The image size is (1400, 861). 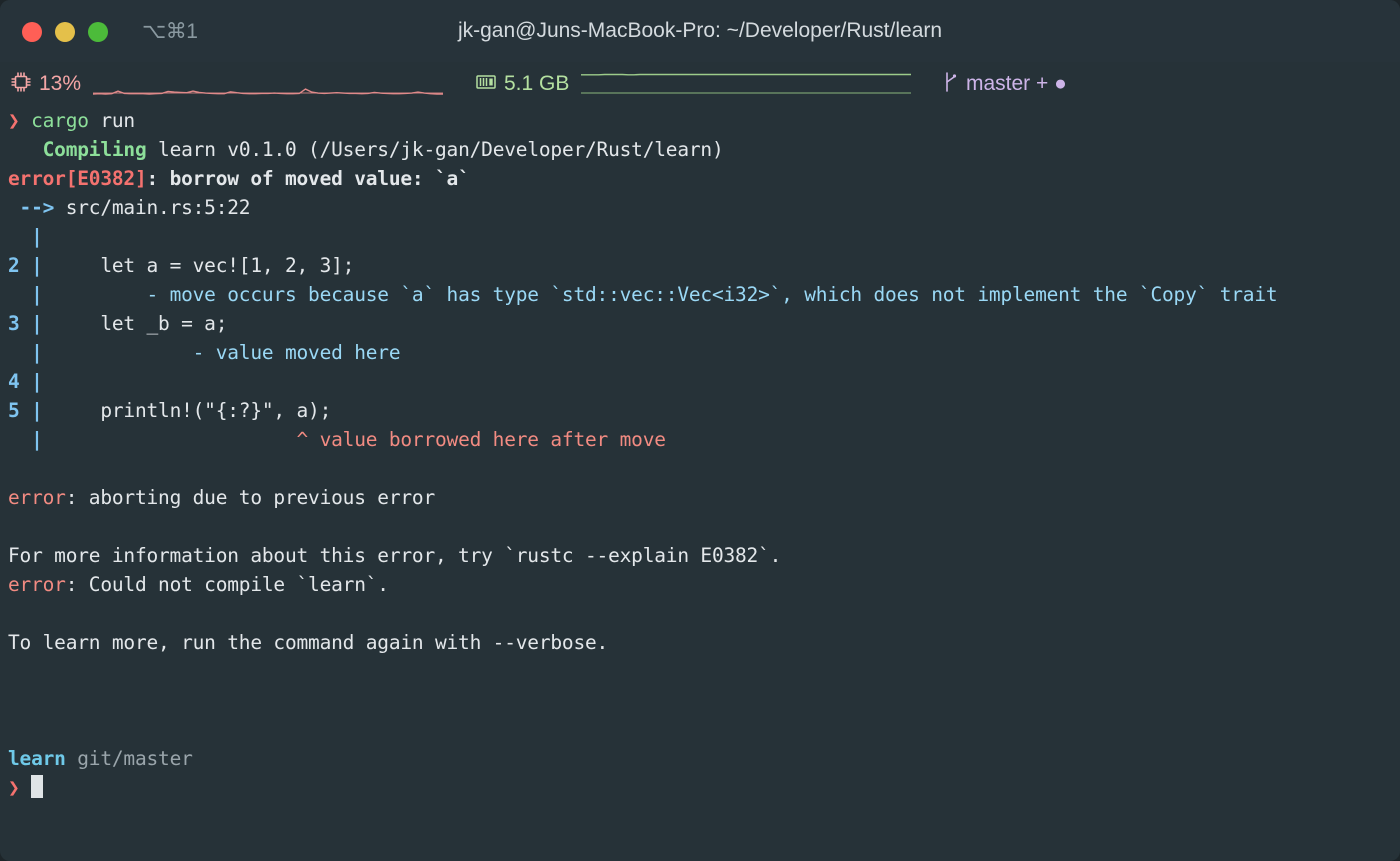 What do you see at coordinates (21, 84) in the screenshot?
I see `cpu-chip-icon` at bounding box center [21, 84].